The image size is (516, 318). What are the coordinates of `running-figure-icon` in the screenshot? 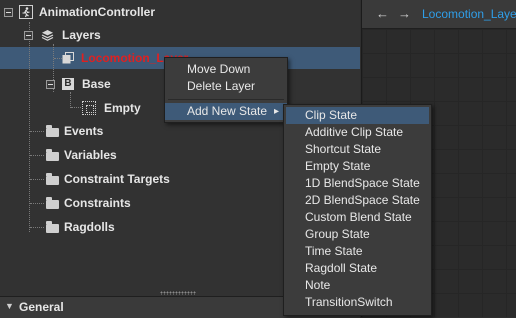 It's located at (26, 12).